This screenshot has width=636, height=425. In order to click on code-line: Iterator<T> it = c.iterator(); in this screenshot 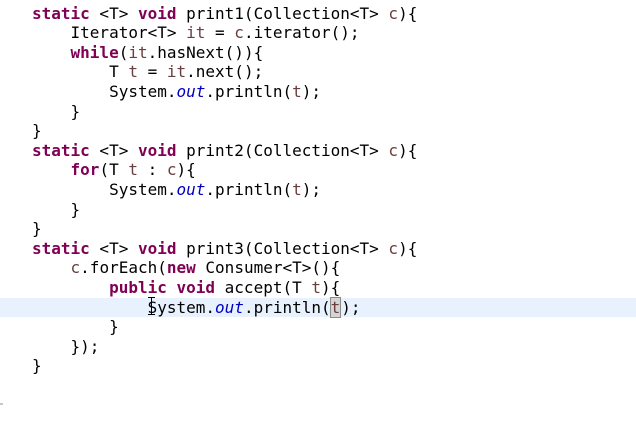, I will do `click(318, 33)`.